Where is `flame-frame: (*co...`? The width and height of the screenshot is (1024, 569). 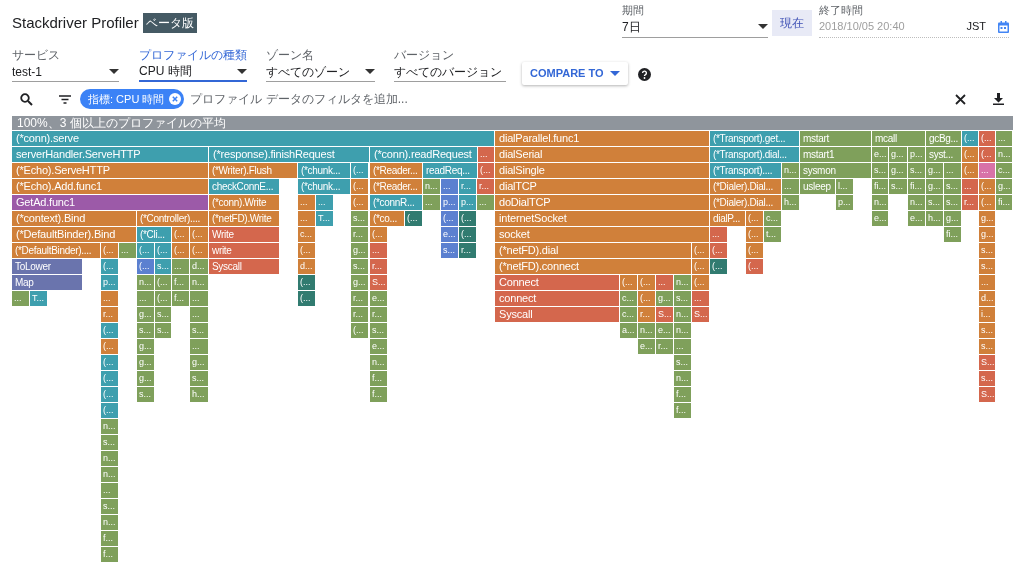 flame-frame: (*co... is located at coordinates (387, 218).